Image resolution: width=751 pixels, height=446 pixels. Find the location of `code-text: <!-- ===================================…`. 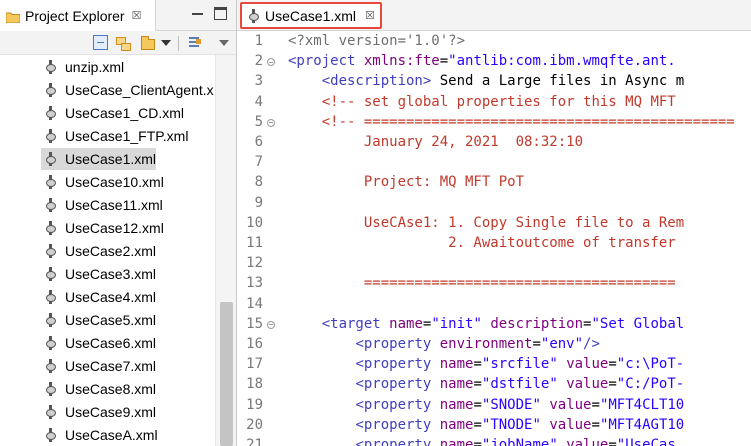

code-text: <!-- ===================================… is located at coordinates (511, 122).